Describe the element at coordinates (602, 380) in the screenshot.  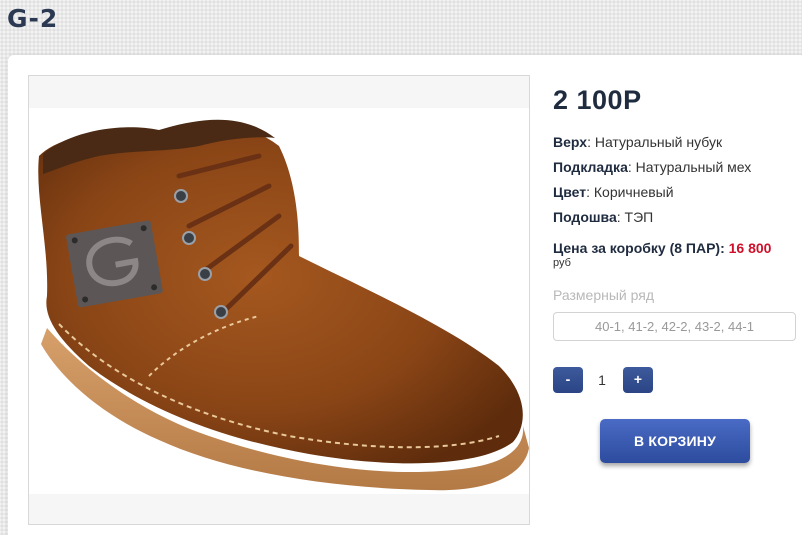
I see `quantity-value: 1` at that location.